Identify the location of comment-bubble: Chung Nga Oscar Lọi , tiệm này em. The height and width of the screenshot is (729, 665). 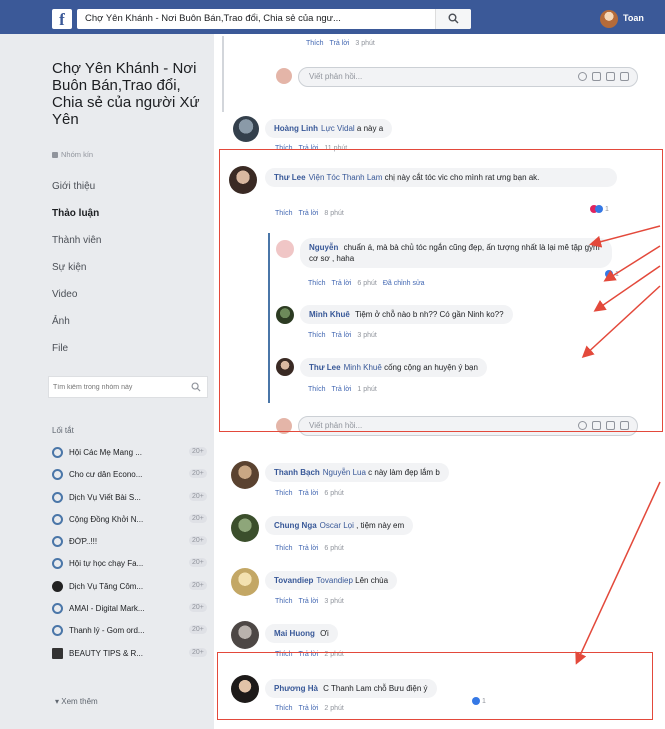
(339, 525).